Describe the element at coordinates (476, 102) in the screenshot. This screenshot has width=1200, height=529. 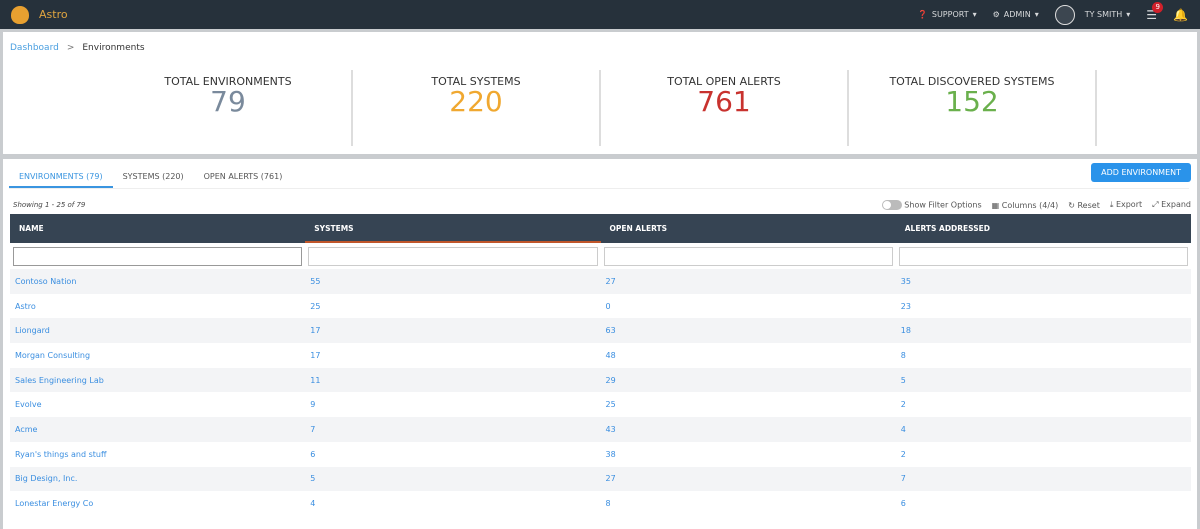
I see `stat-value: 220` at that location.